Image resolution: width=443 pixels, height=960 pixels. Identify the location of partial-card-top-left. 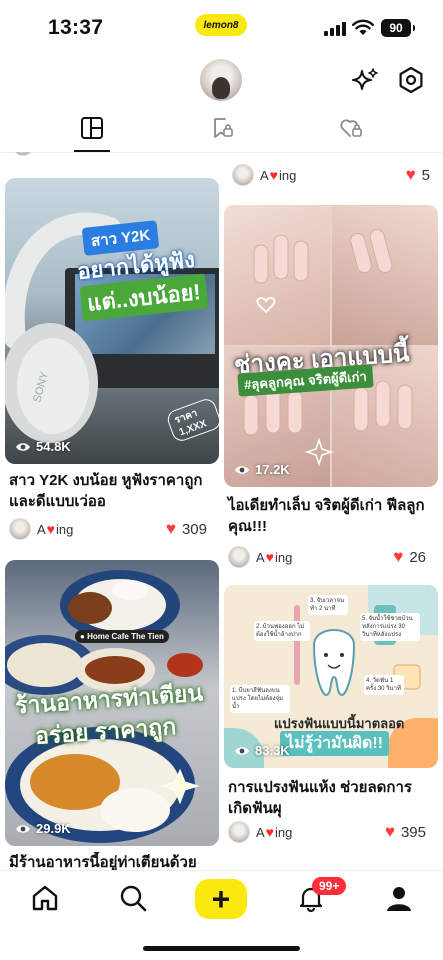
(114, 155).